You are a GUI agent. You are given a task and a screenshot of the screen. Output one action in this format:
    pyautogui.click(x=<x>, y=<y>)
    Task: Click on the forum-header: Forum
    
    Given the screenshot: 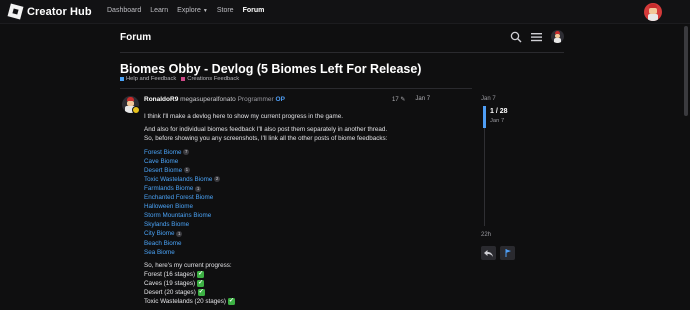 What is the action you would take?
    pyautogui.click(x=342, y=38)
    